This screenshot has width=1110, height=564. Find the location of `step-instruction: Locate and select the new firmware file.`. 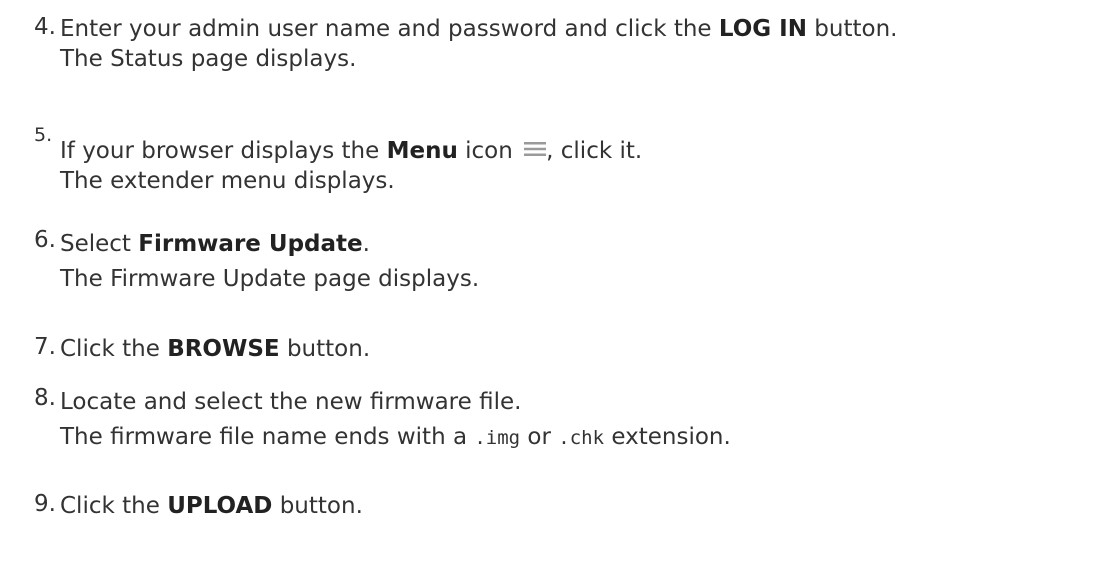

step-instruction: Locate and select the new firmware file. is located at coordinates (291, 402).